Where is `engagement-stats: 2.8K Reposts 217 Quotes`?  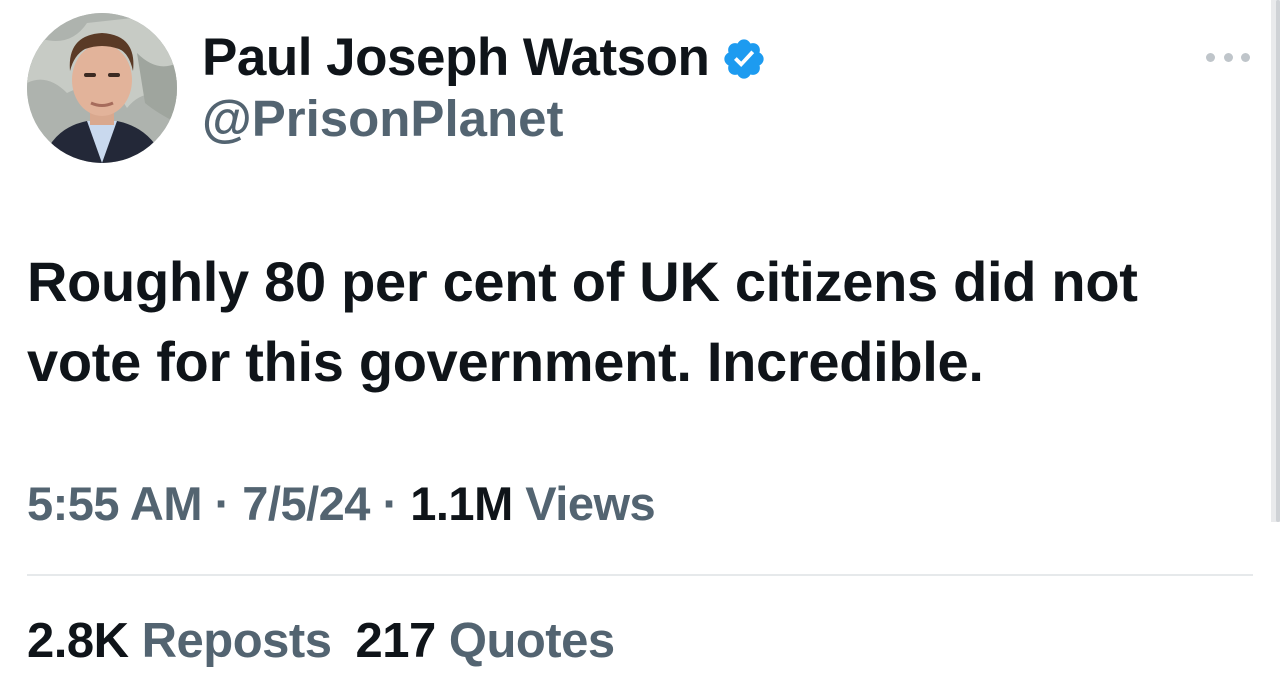
engagement-stats: 2.8K Reposts 217 Quotes is located at coordinates (321, 641).